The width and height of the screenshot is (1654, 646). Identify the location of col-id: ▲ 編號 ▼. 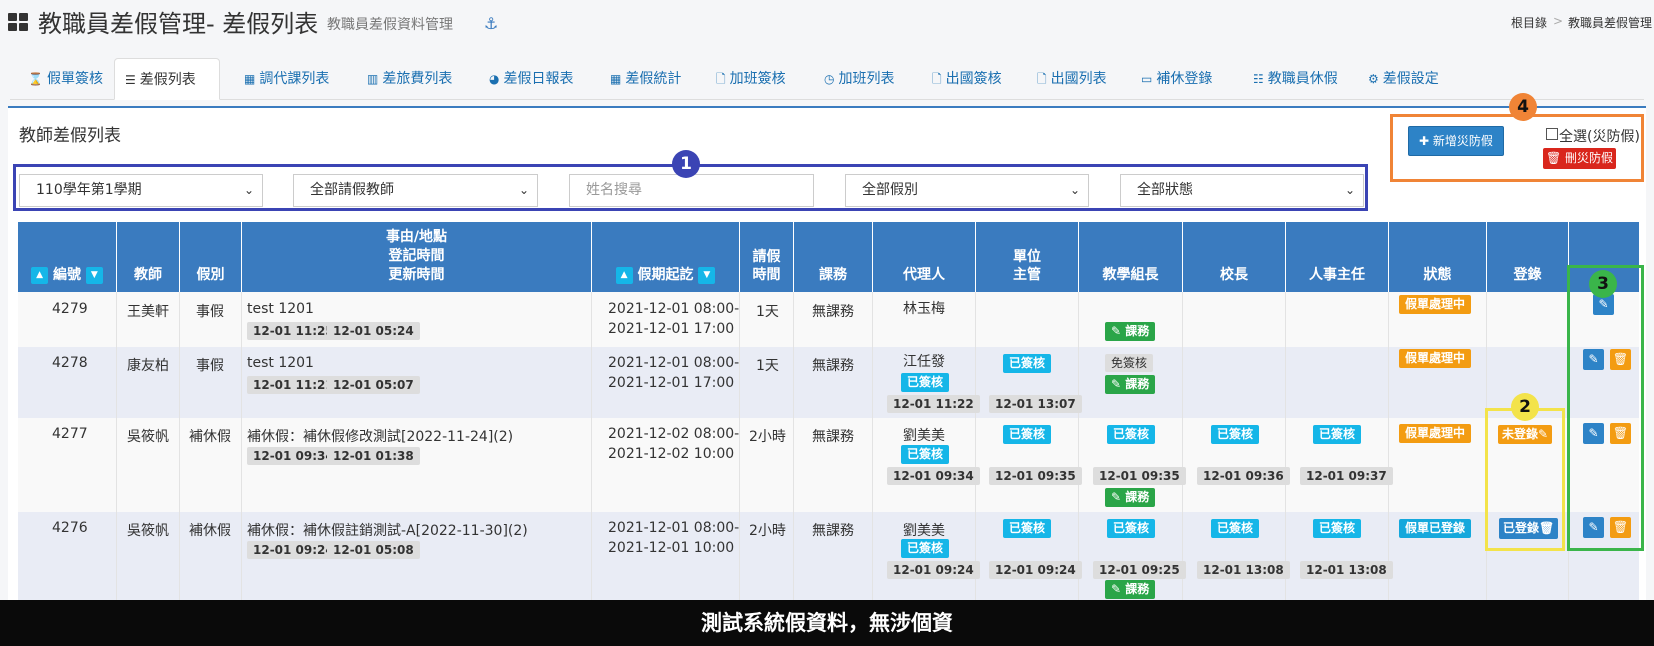
(67, 257).